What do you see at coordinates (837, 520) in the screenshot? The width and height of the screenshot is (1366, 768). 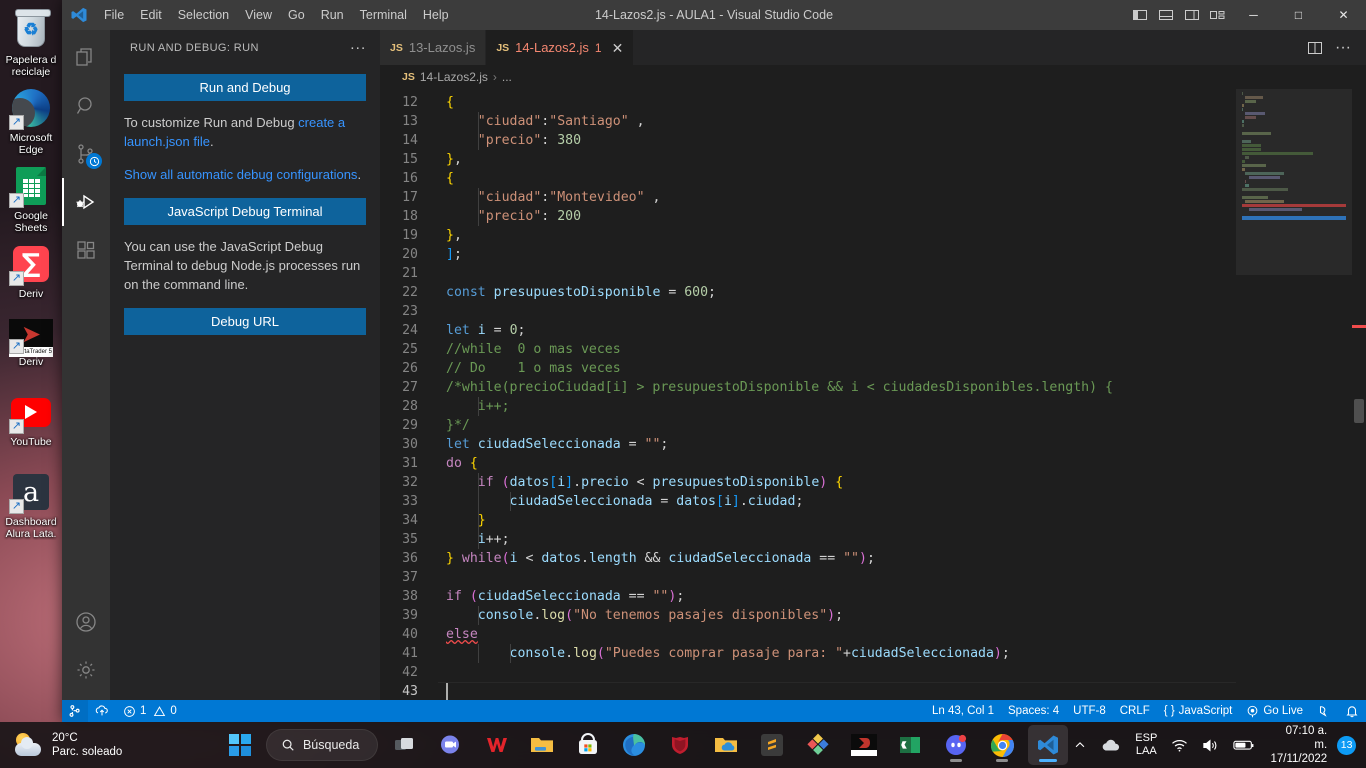 I see `code-line: }` at bounding box center [837, 520].